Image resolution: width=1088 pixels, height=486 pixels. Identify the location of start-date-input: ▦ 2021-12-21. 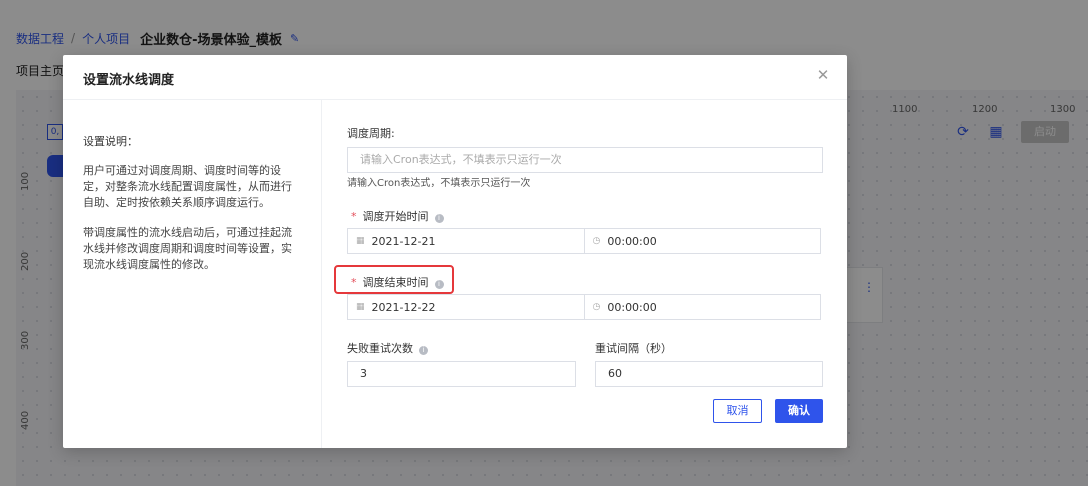
(466, 241).